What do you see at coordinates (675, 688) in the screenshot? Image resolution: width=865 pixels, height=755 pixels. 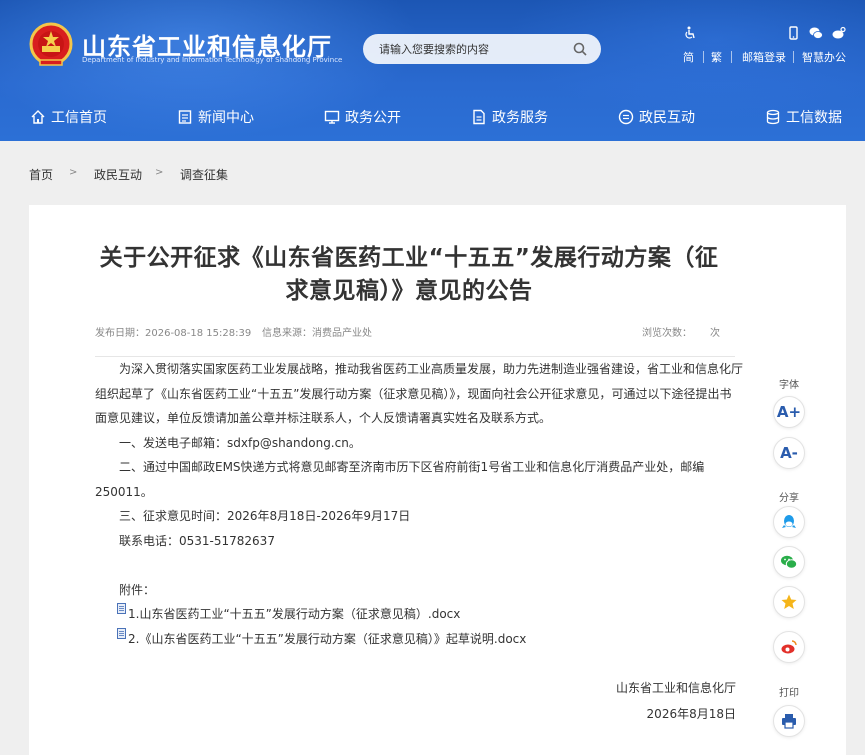 I see `signature-organization: 山东省工业和信息化厅` at bounding box center [675, 688].